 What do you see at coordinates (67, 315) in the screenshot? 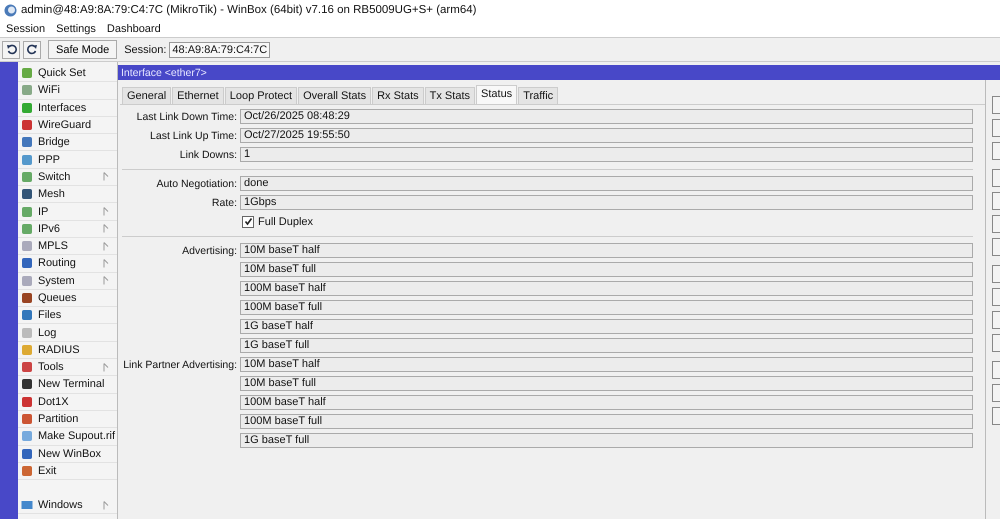
I see `sidebar-item: Files` at bounding box center [67, 315].